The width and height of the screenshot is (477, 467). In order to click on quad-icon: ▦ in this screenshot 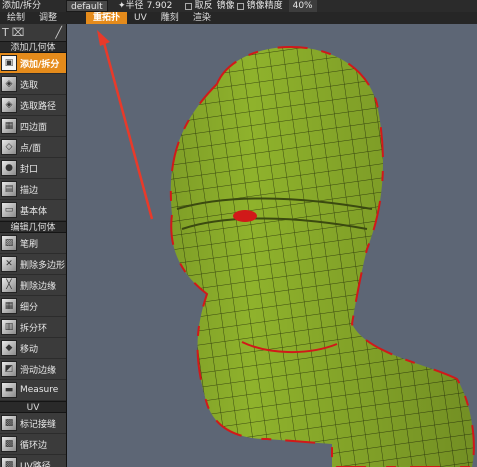, I will do `click(9, 126)`.